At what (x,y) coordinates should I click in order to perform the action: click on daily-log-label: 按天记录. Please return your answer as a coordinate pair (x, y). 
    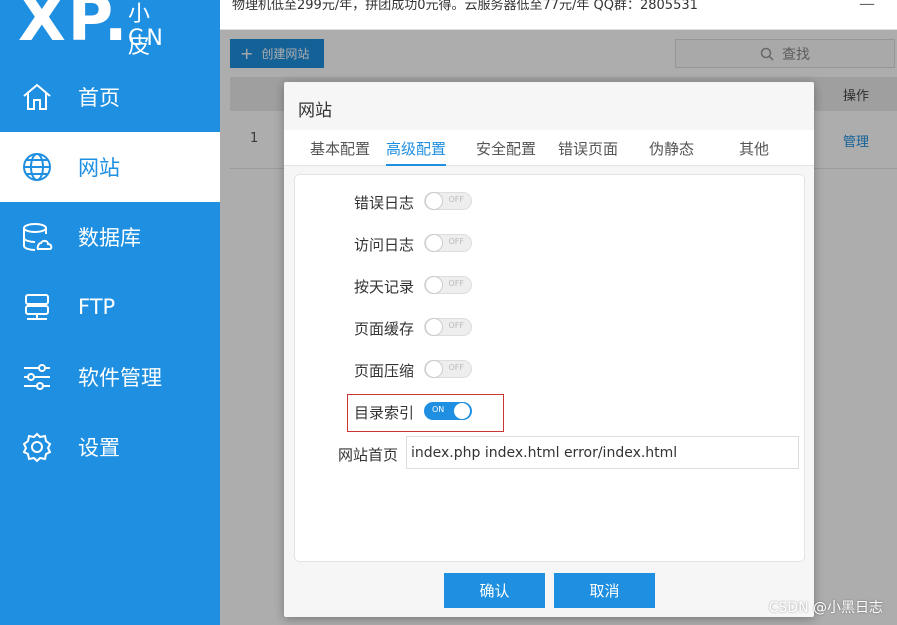
    Looking at the image, I should click on (384, 287).